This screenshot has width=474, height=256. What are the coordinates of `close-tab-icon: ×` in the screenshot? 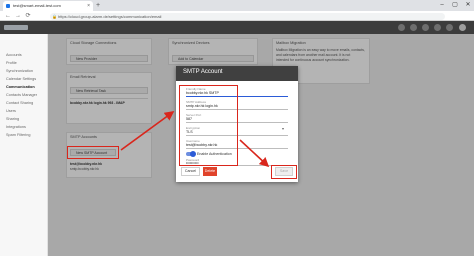 It's located at (88, 6).